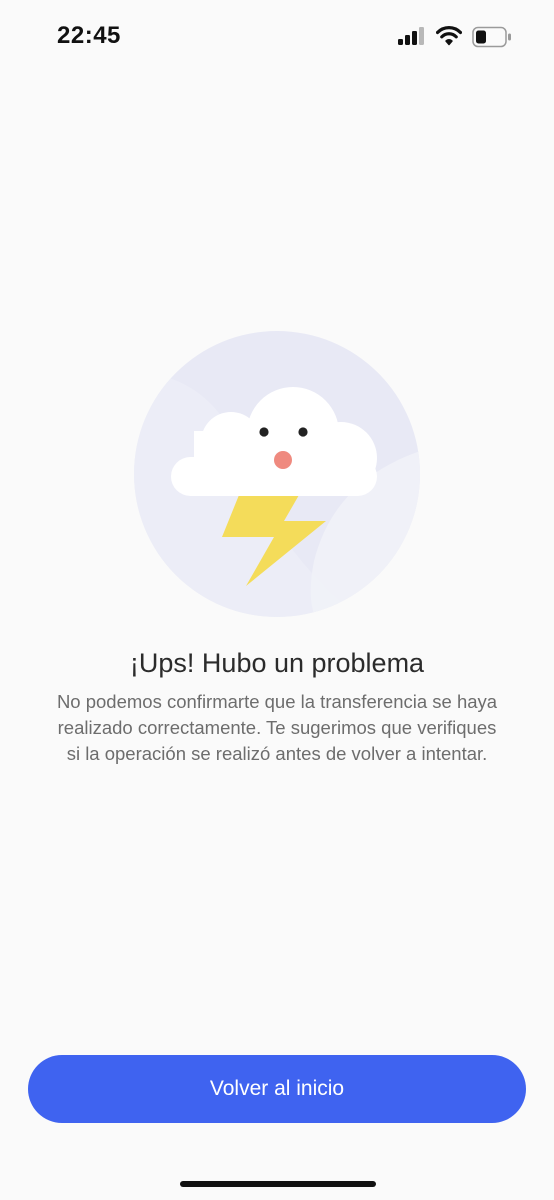  I want to click on cloud-eye-left, so click(264, 432).